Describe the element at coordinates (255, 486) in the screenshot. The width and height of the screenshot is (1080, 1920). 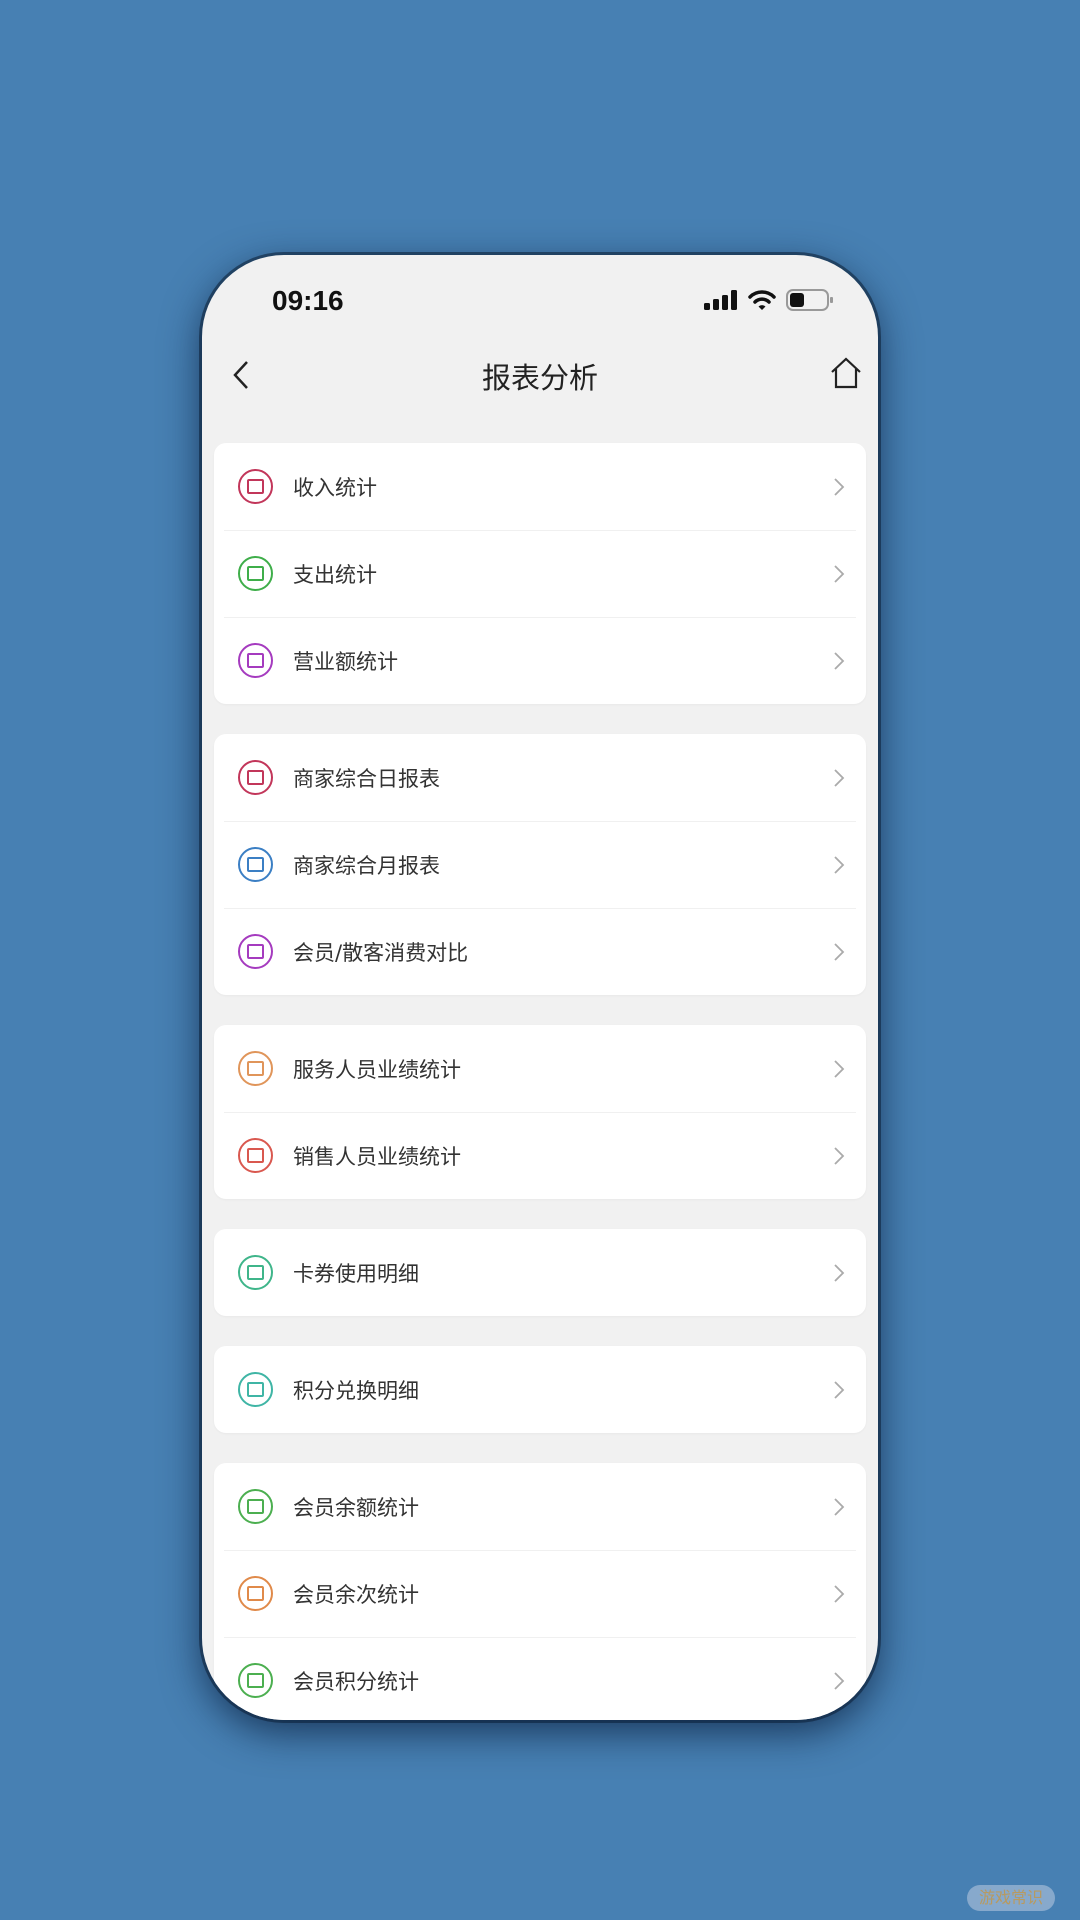
I see `login-icon` at that location.